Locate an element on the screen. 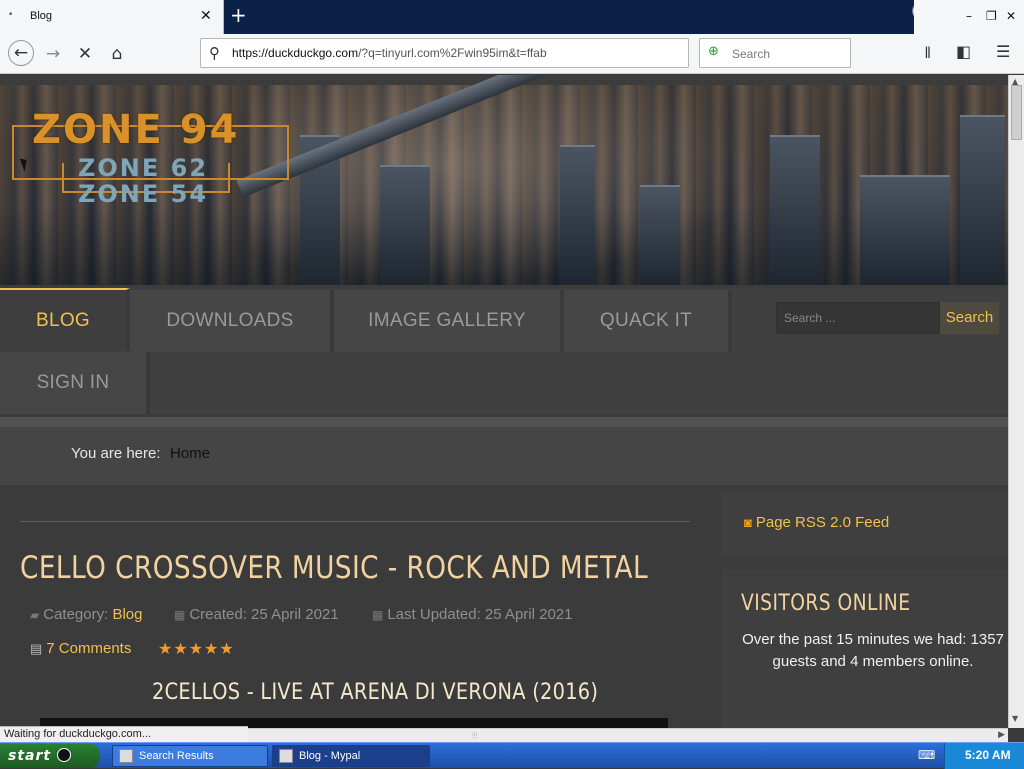  category-link: Blog is located at coordinates (127, 614).